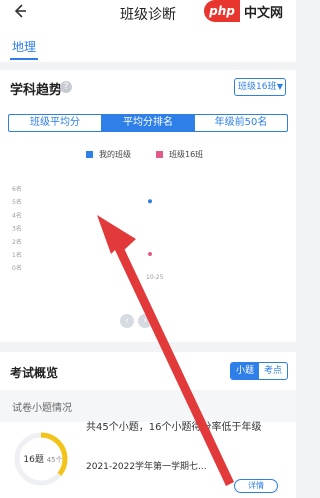 Image resolution: width=320 pixels, height=498 pixels. I want to click on header: 班级诊断 php 中文网 地理, so click(148, 31).